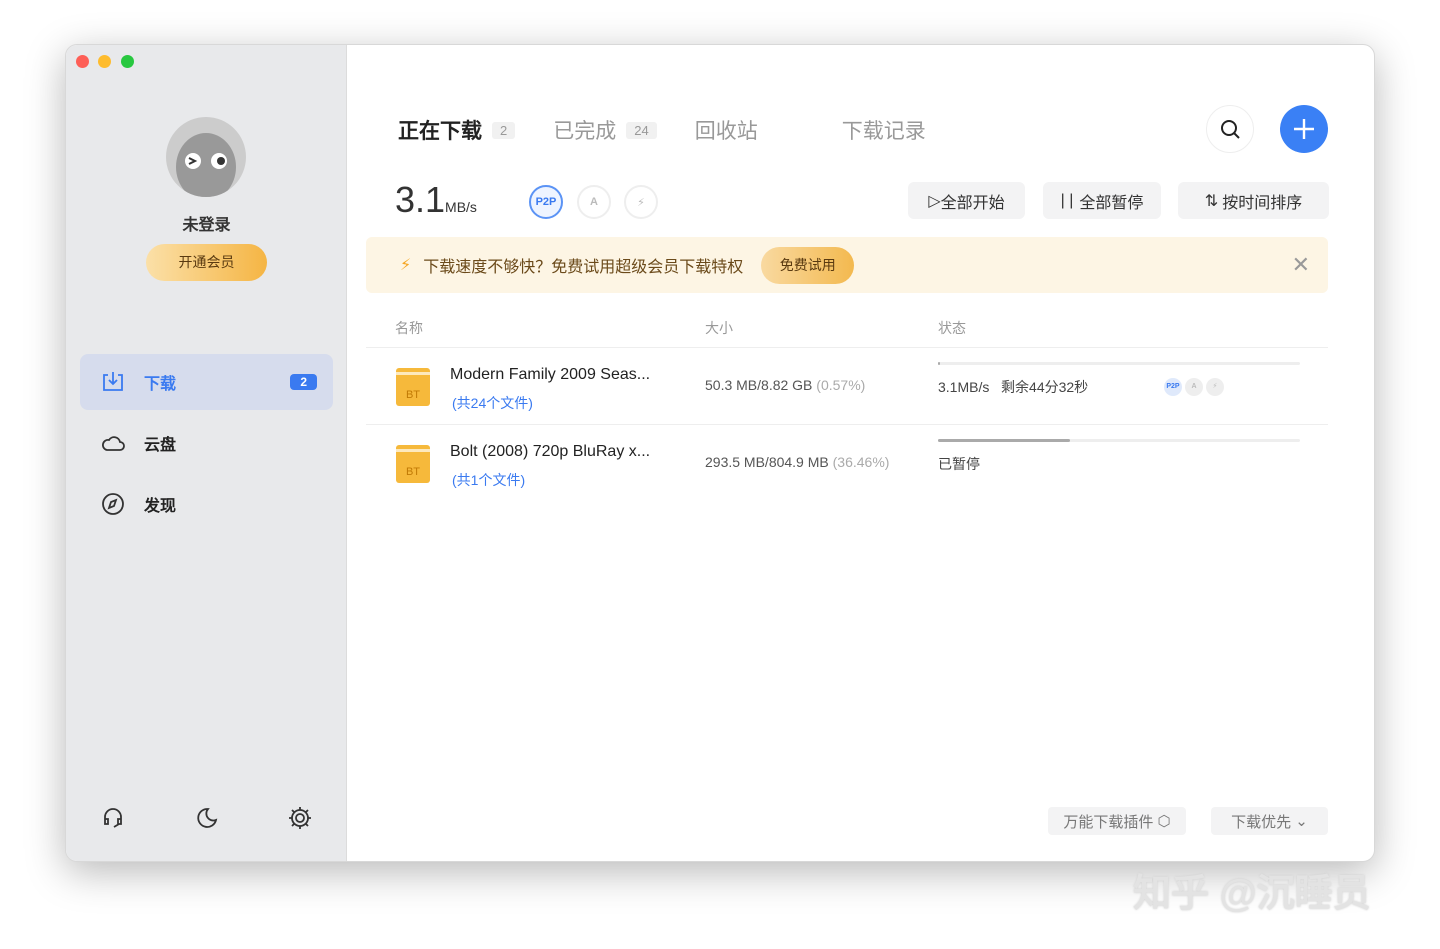  Describe the element at coordinates (726, 130) in the screenshot. I see `tab-recycle-bin: 回收站` at that location.